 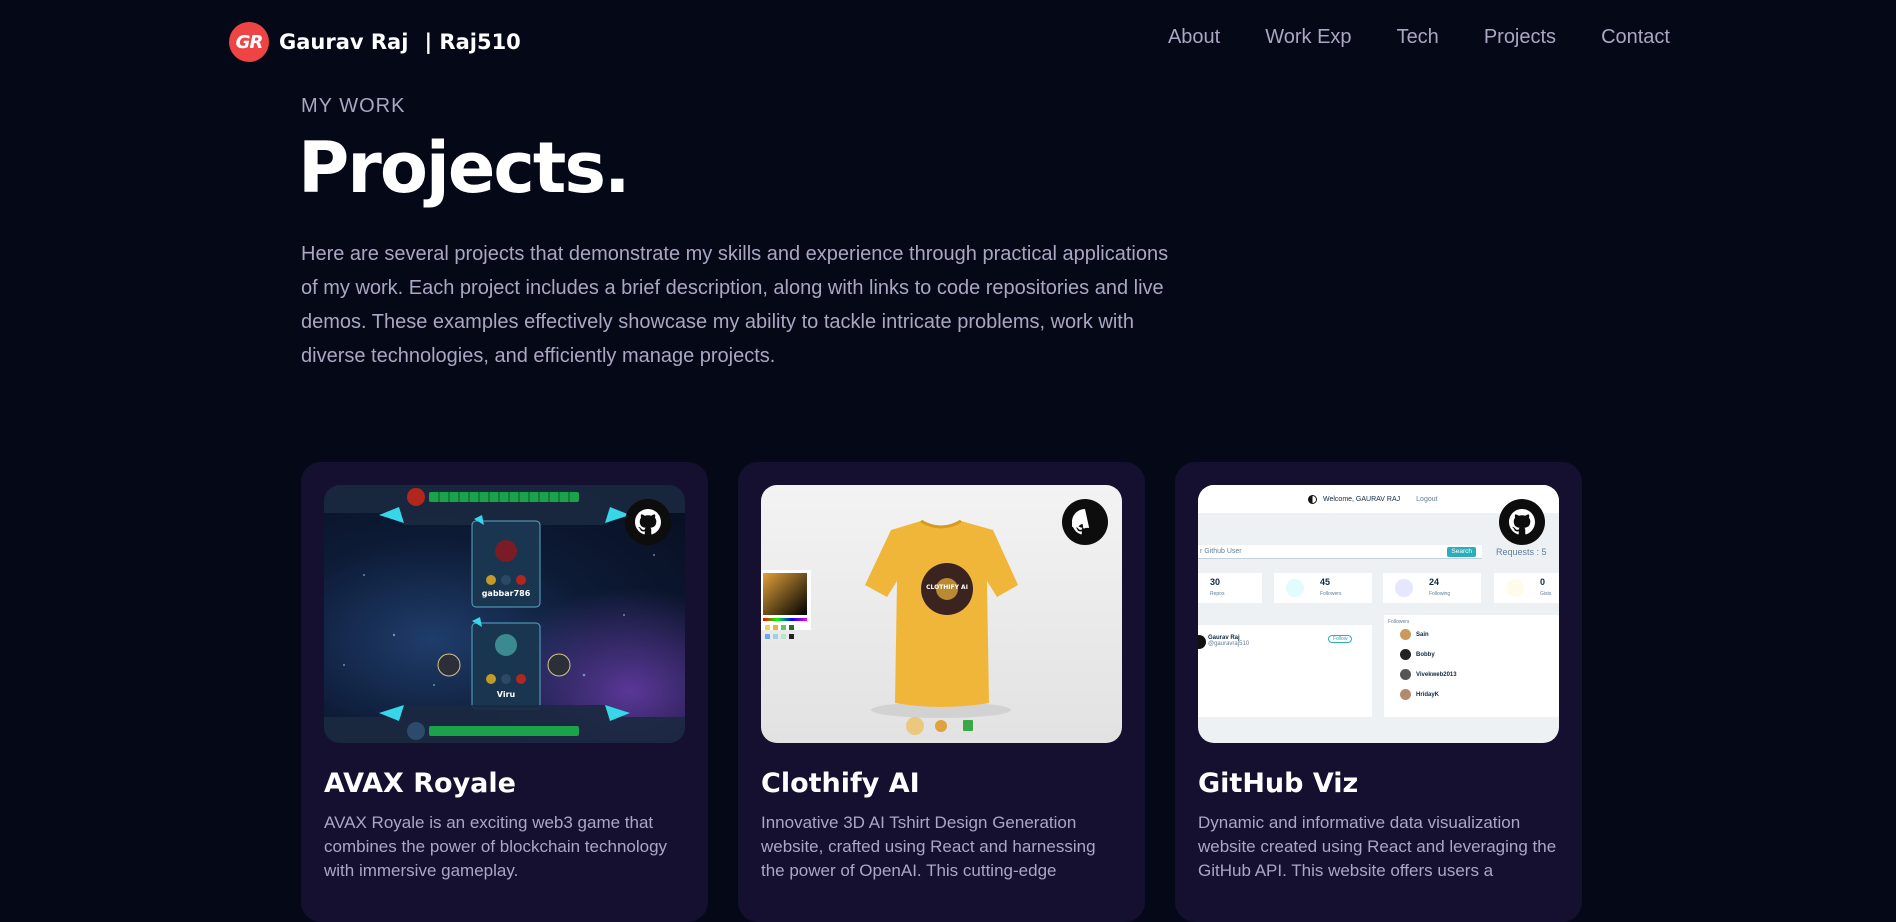 I want to click on following-icon, so click(x=1404, y=588).